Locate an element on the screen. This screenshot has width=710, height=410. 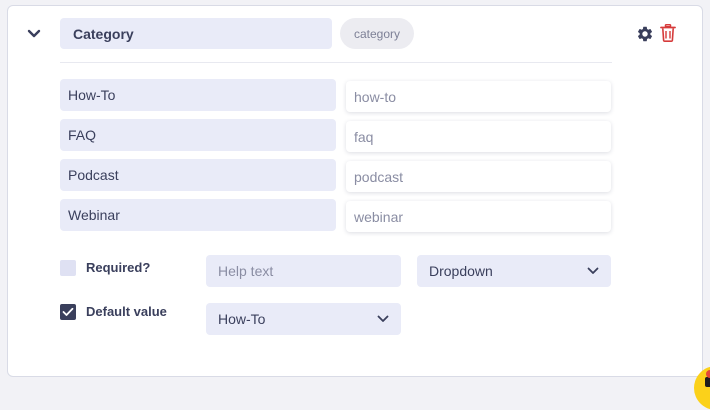
default-value-checkbox is located at coordinates (68, 312).